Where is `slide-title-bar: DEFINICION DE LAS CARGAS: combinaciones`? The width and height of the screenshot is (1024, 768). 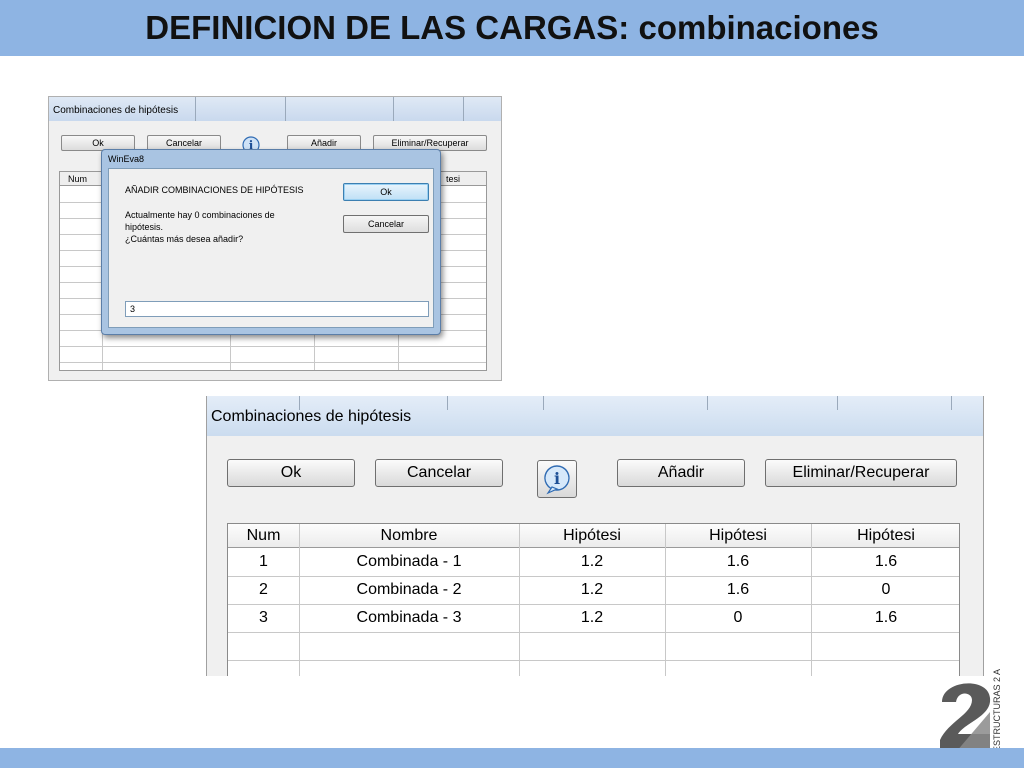 slide-title-bar: DEFINICION DE LAS CARGAS: combinaciones is located at coordinates (512, 28).